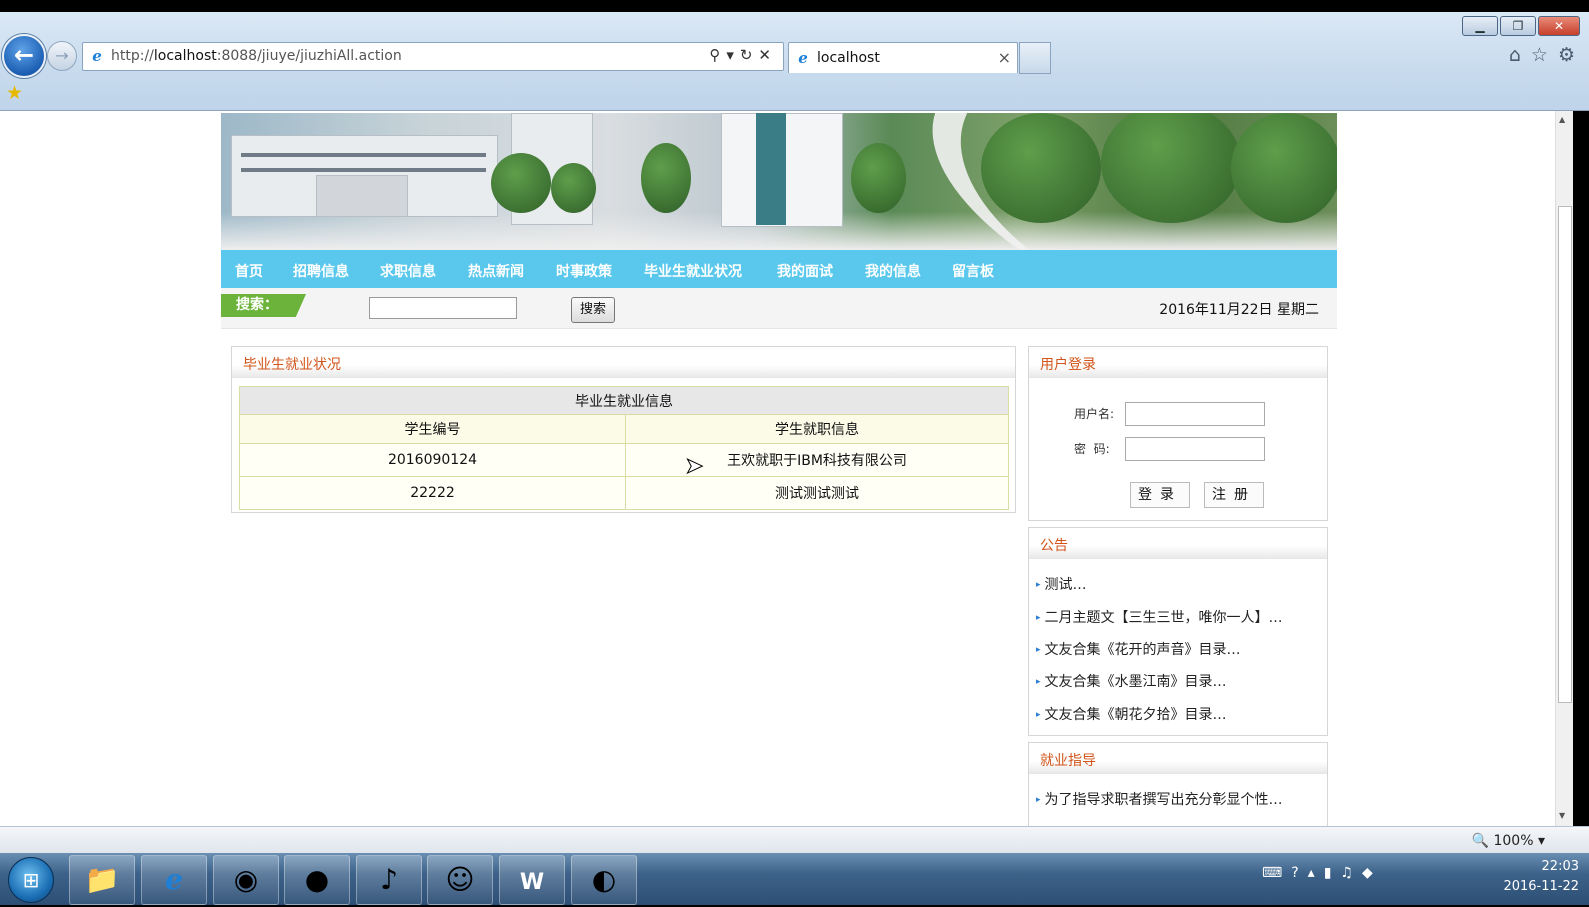 The width and height of the screenshot is (1589, 907). What do you see at coordinates (584, 271) in the screenshot?
I see `nav-item-policy: 时事政策` at bounding box center [584, 271].